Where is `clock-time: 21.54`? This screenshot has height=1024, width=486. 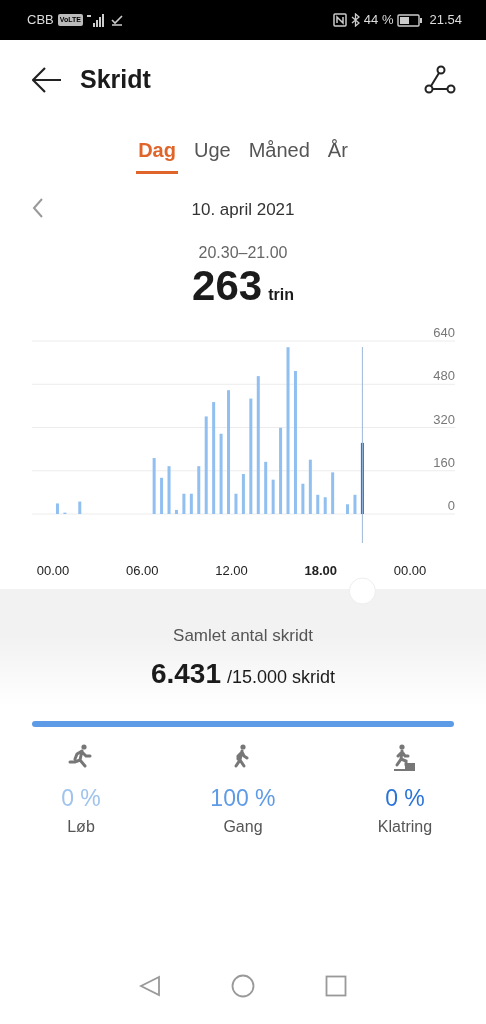
clock-time: 21.54 is located at coordinates (445, 20).